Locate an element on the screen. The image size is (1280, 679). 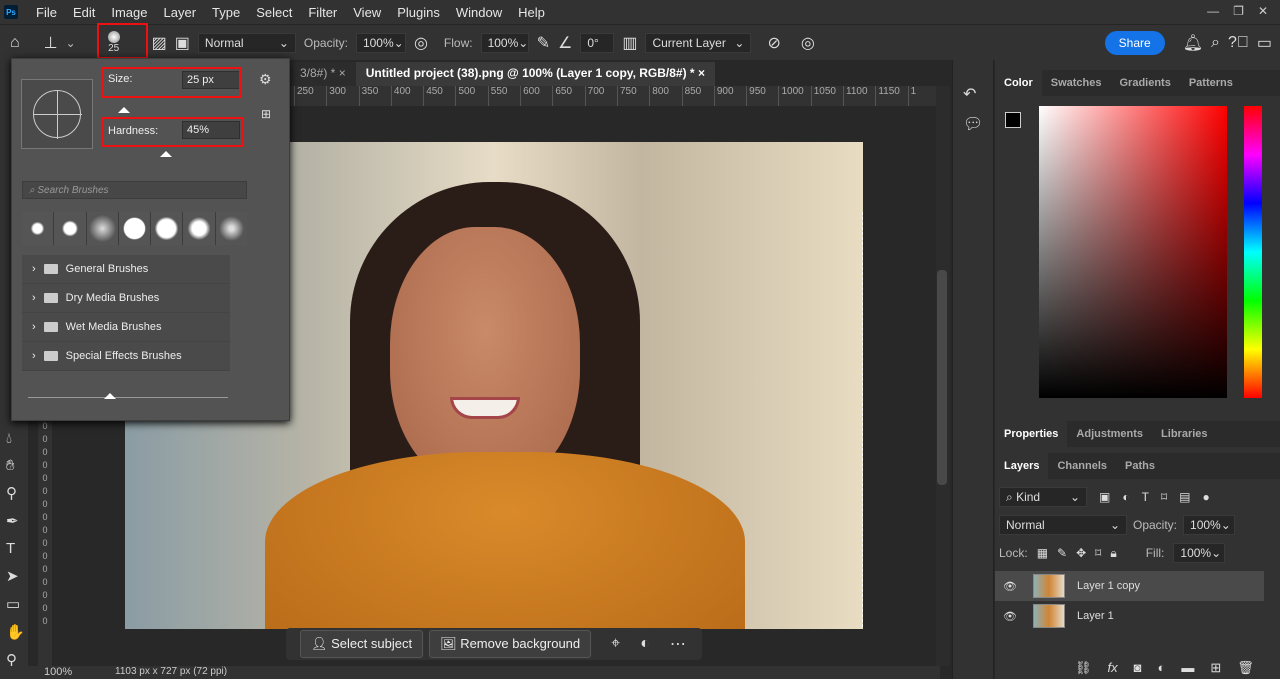
ignore-adjustment-icon: ⊘ is located at coordinates (773, 43).